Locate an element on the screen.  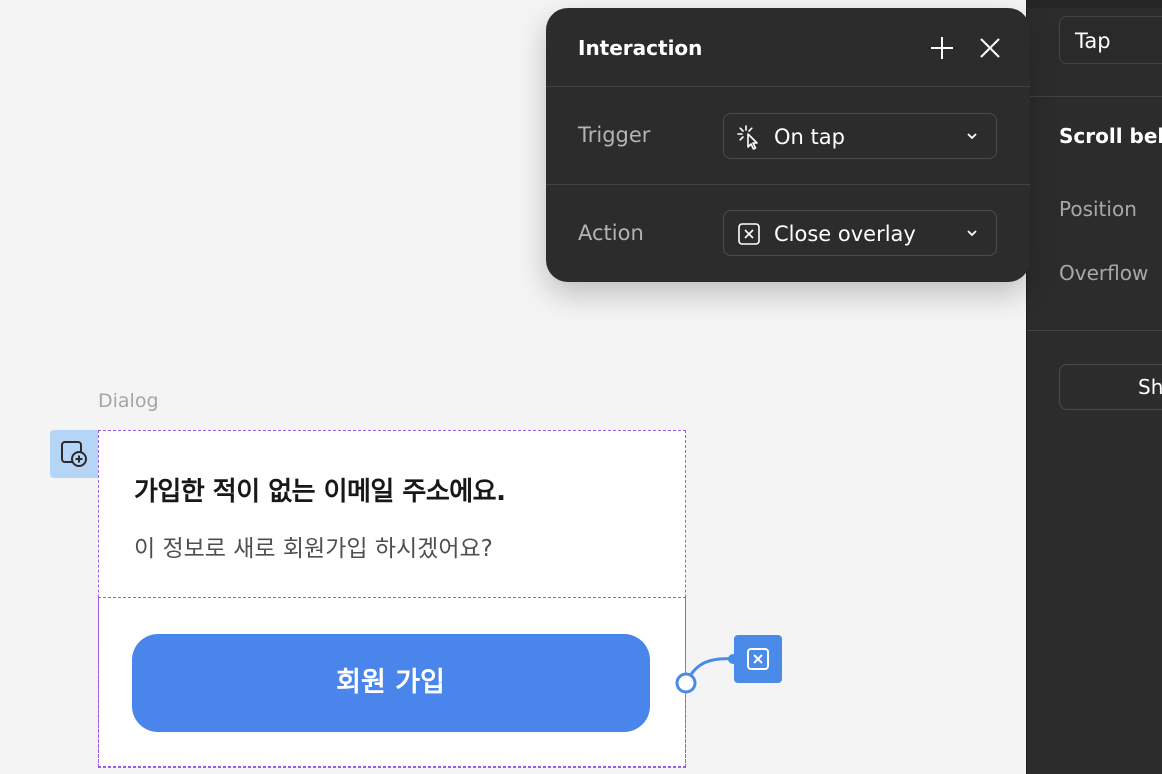
trigger-select: Tap is located at coordinates (1110, 40).